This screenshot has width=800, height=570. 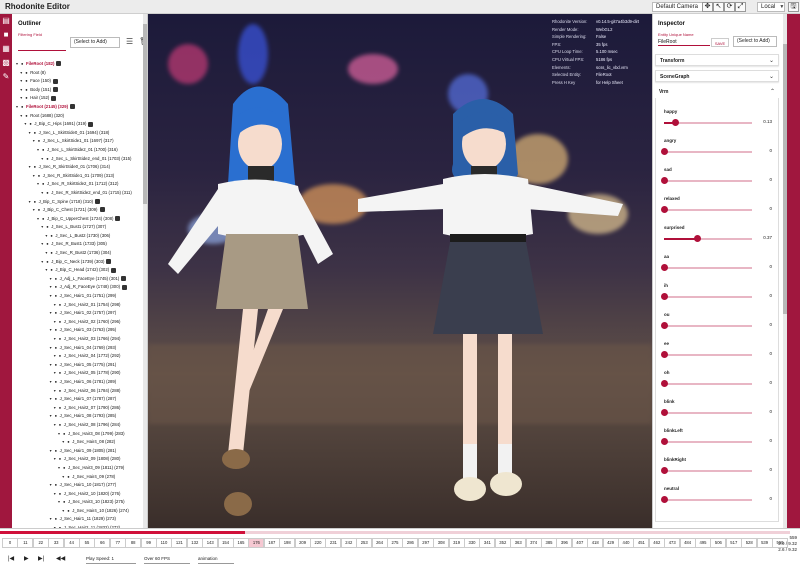 What do you see at coordinates (6, 77) in the screenshot?
I see `wrench-icon: ✎` at bounding box center [6, 77].